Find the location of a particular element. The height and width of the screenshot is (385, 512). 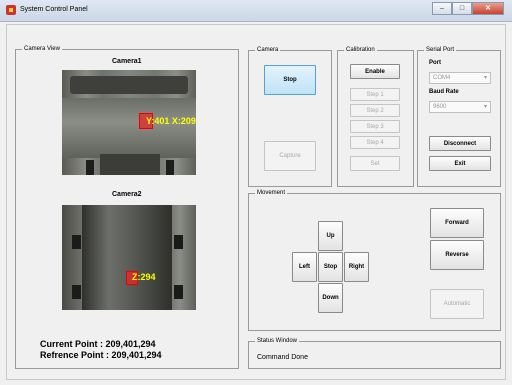

baud-rate-label: Baud Rate is located at coordinates (444, 92).